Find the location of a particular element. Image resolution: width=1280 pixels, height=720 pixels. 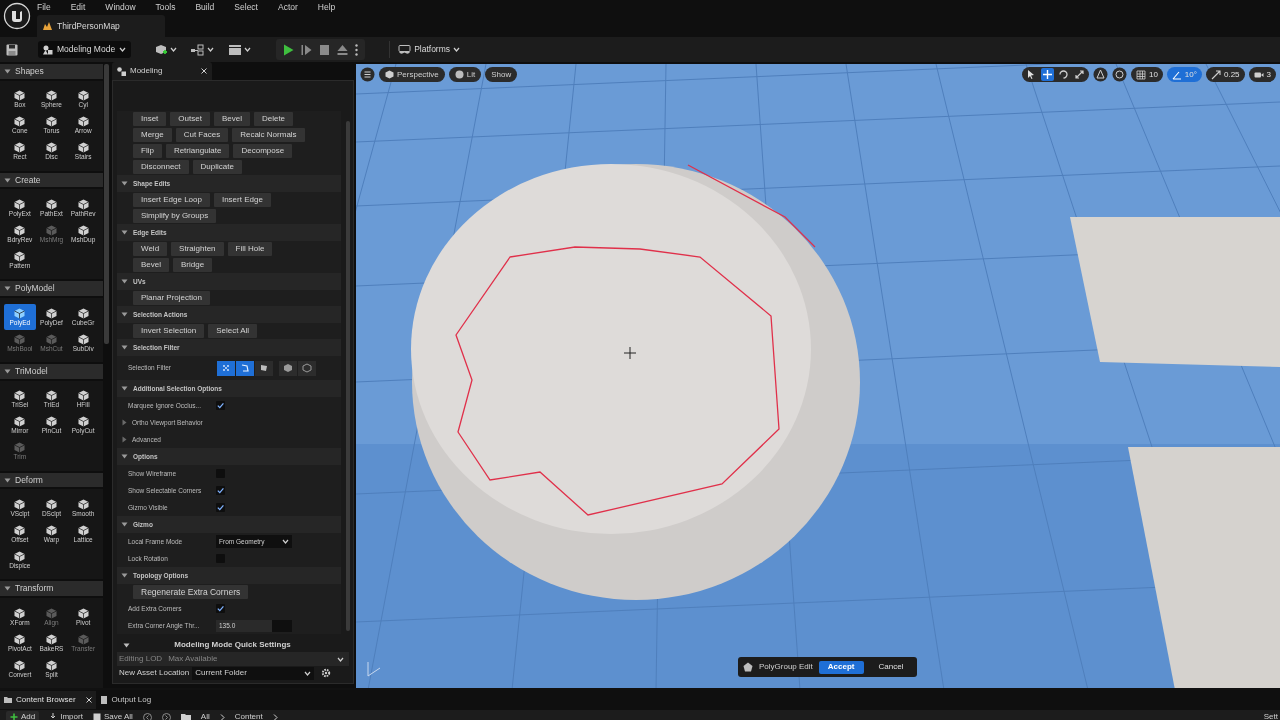

category-header: Deform is located at coordinates (51, 480).